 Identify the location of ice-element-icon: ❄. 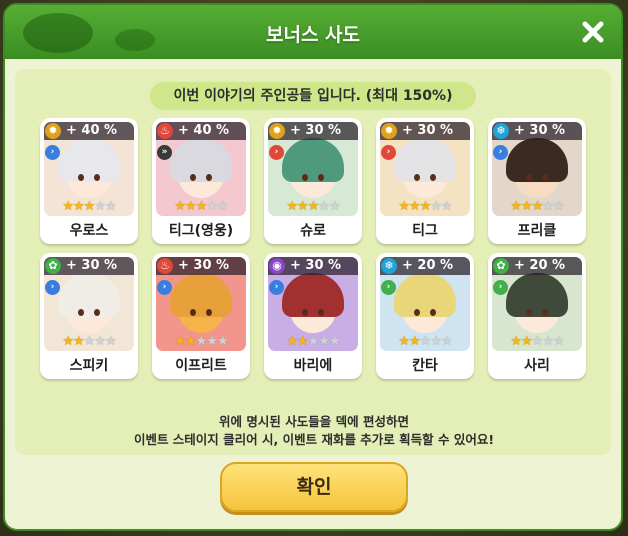
(389, 266).